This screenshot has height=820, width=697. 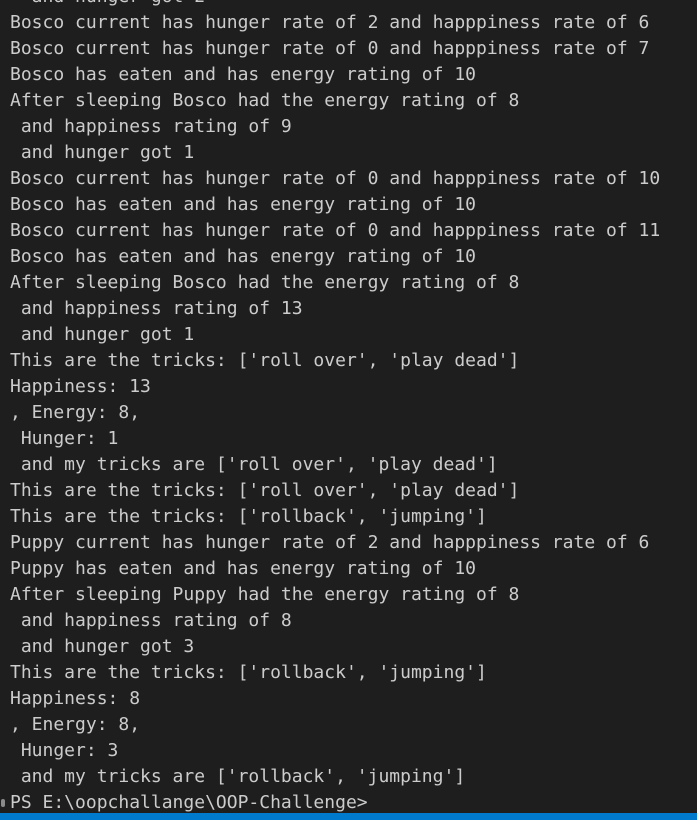 What do you see at coordinates (64, 438) in the screenshot?
I see `terminal-line: Hunger: 1` at bounding box center [64, 438].